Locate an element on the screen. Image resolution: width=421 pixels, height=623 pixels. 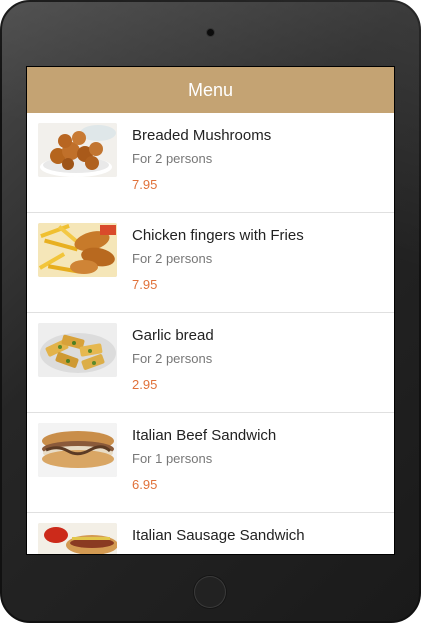
menu-item-italian-beef-sandwich: Italian Beef Sandwich For 1 persons 6.95 is located at coordinates (210, 463).